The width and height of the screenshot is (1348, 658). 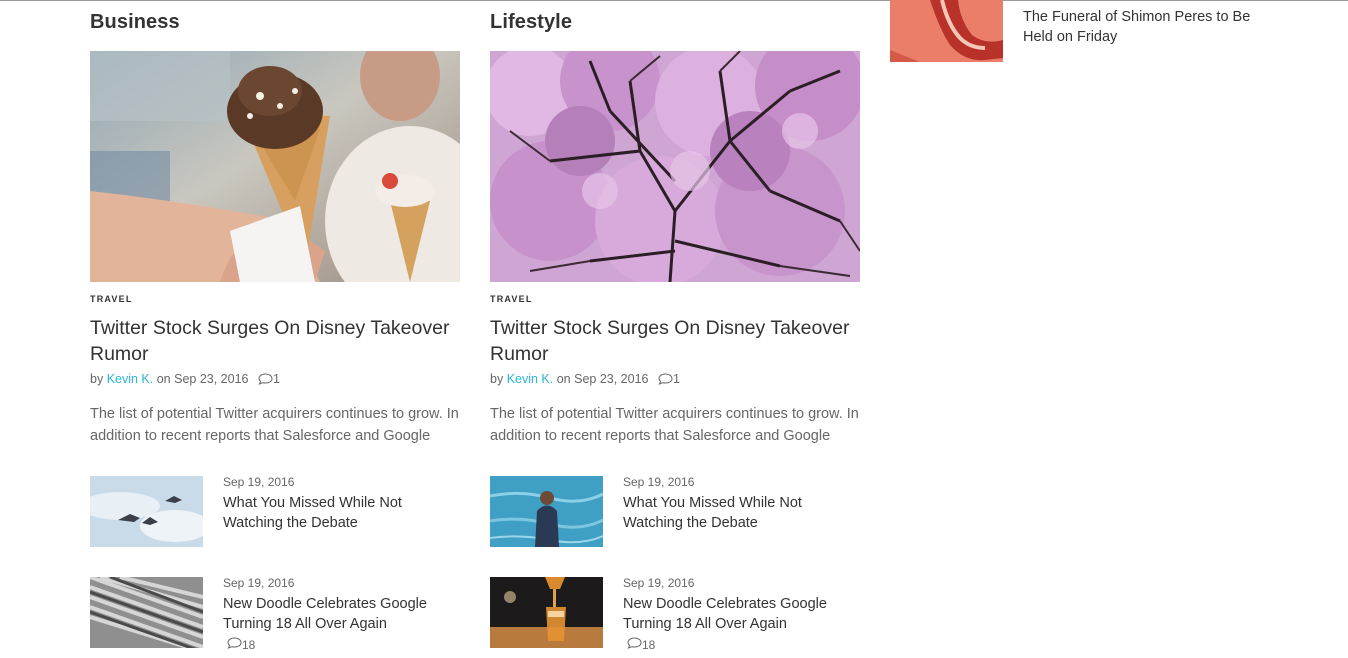 I want to click on section-title: Lifestyle, so click(x=531, y=22).